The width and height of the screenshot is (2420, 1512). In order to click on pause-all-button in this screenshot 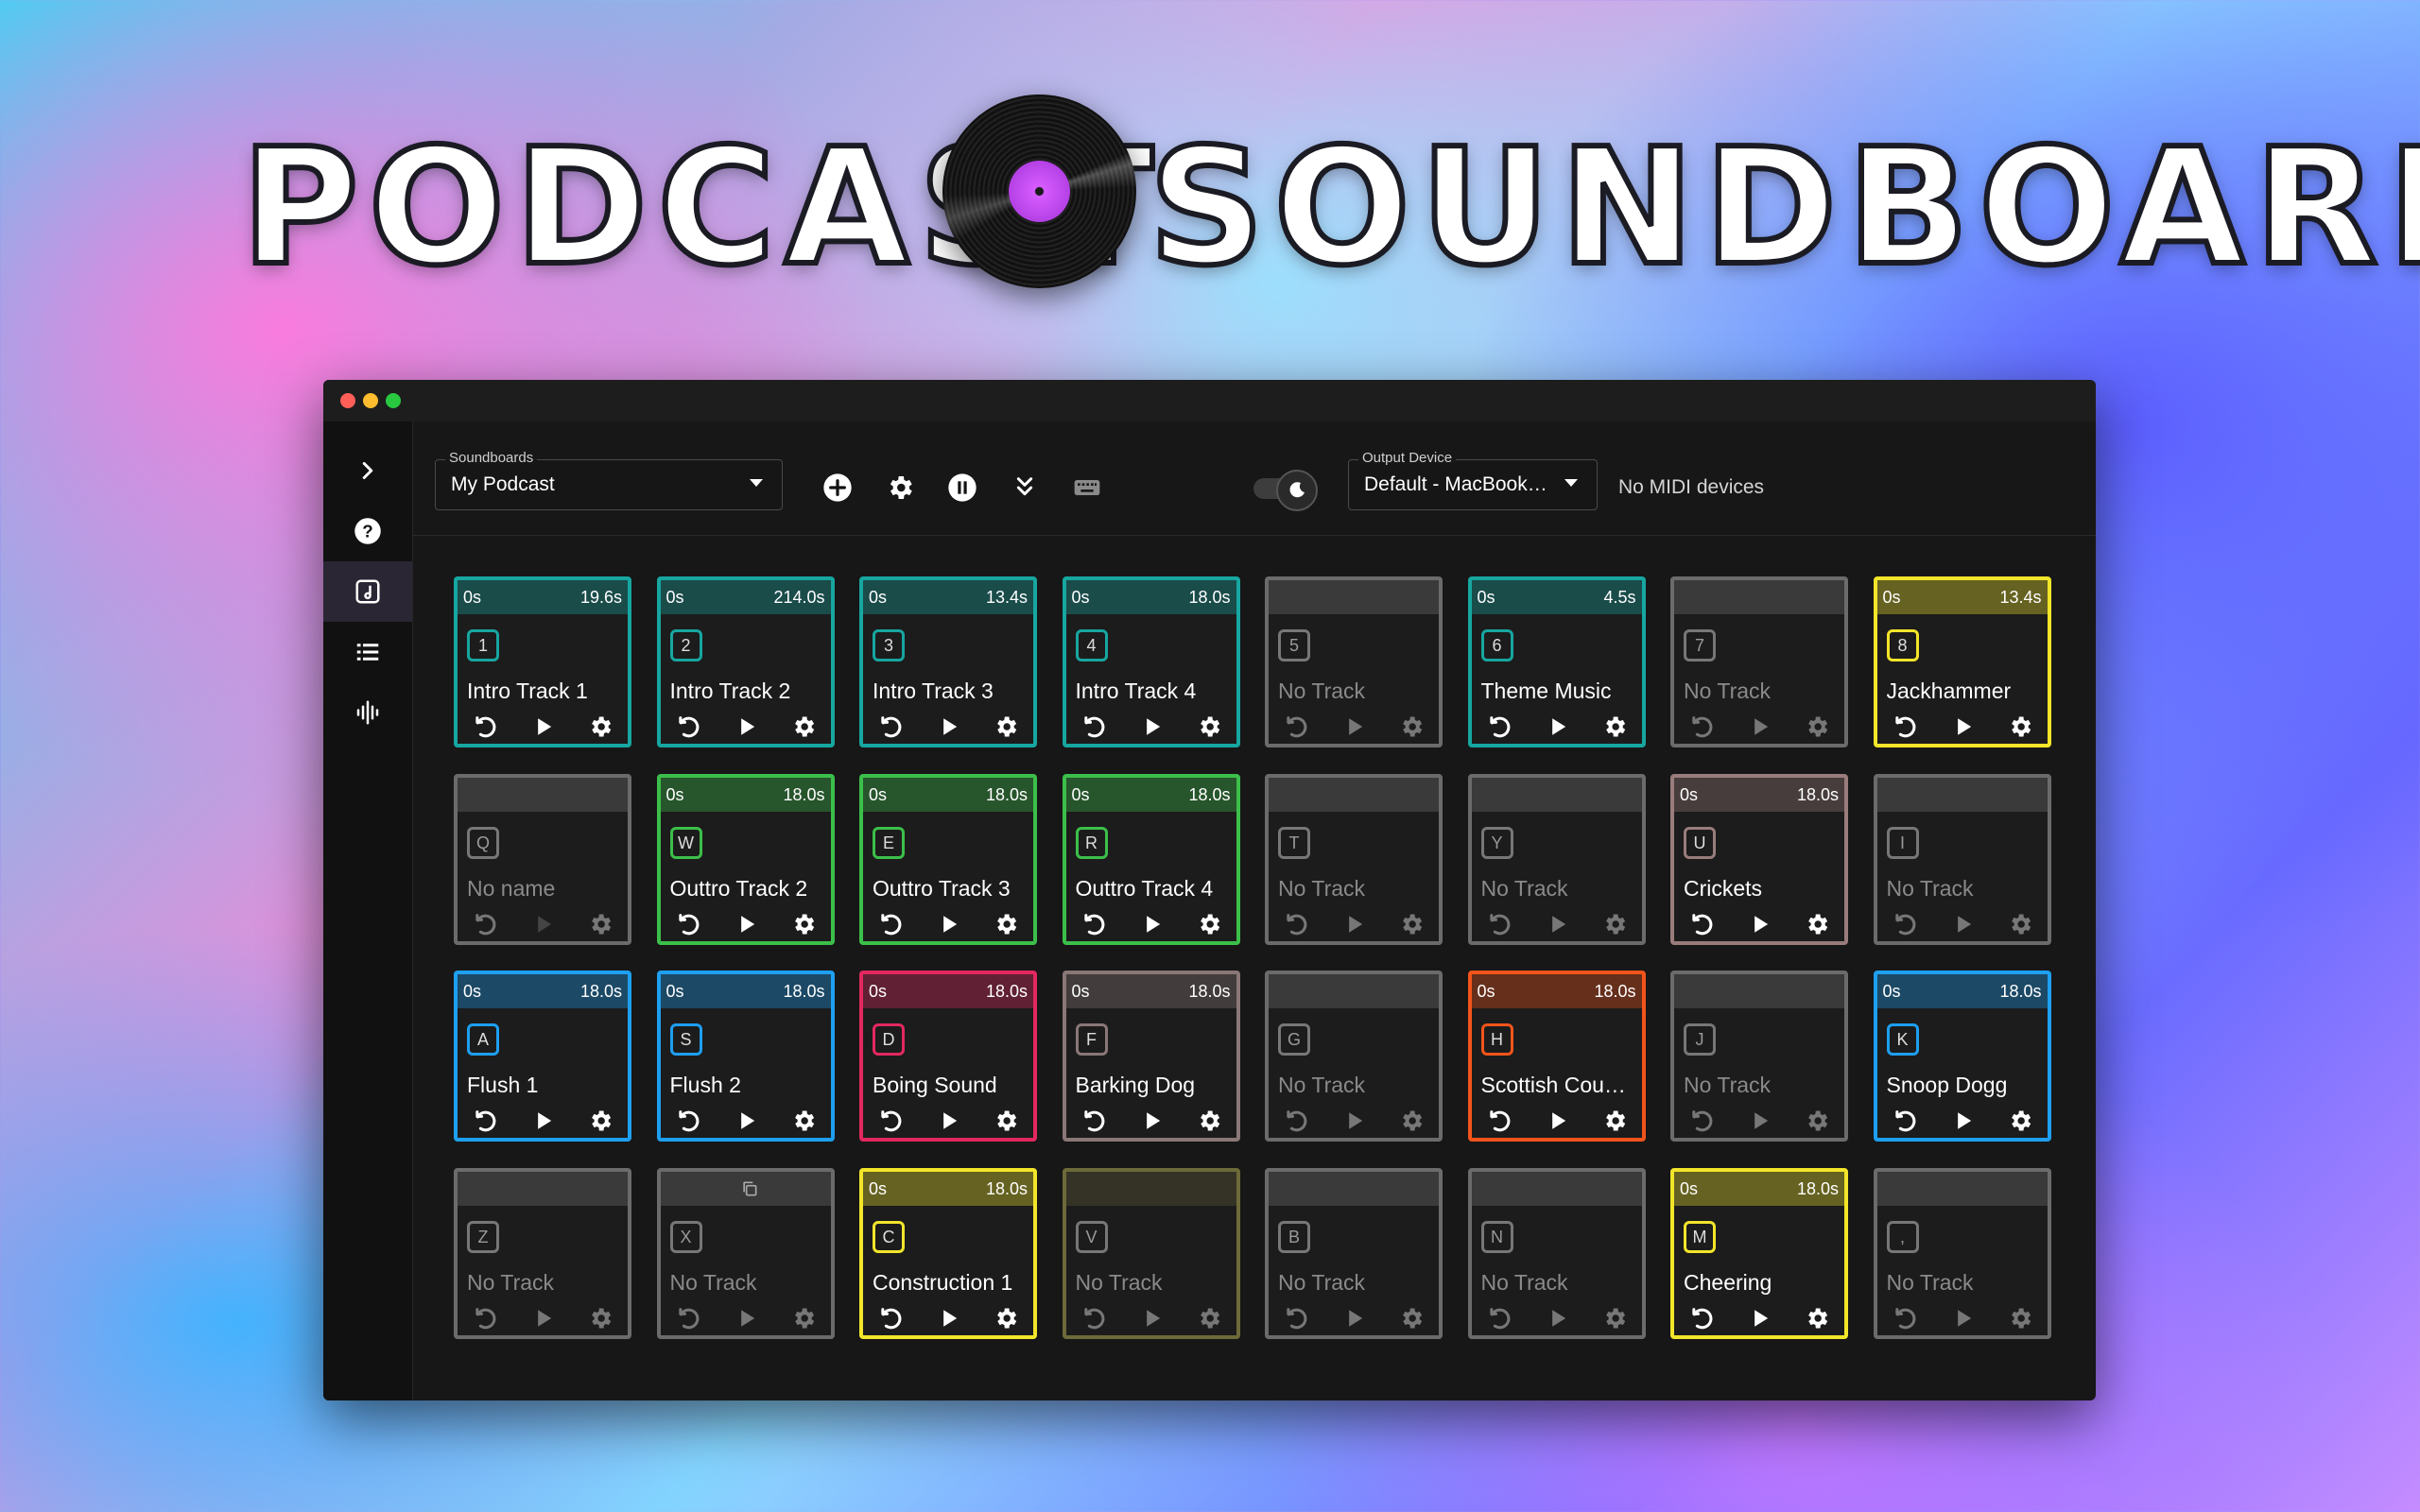, I will do `click(962, 488)`.